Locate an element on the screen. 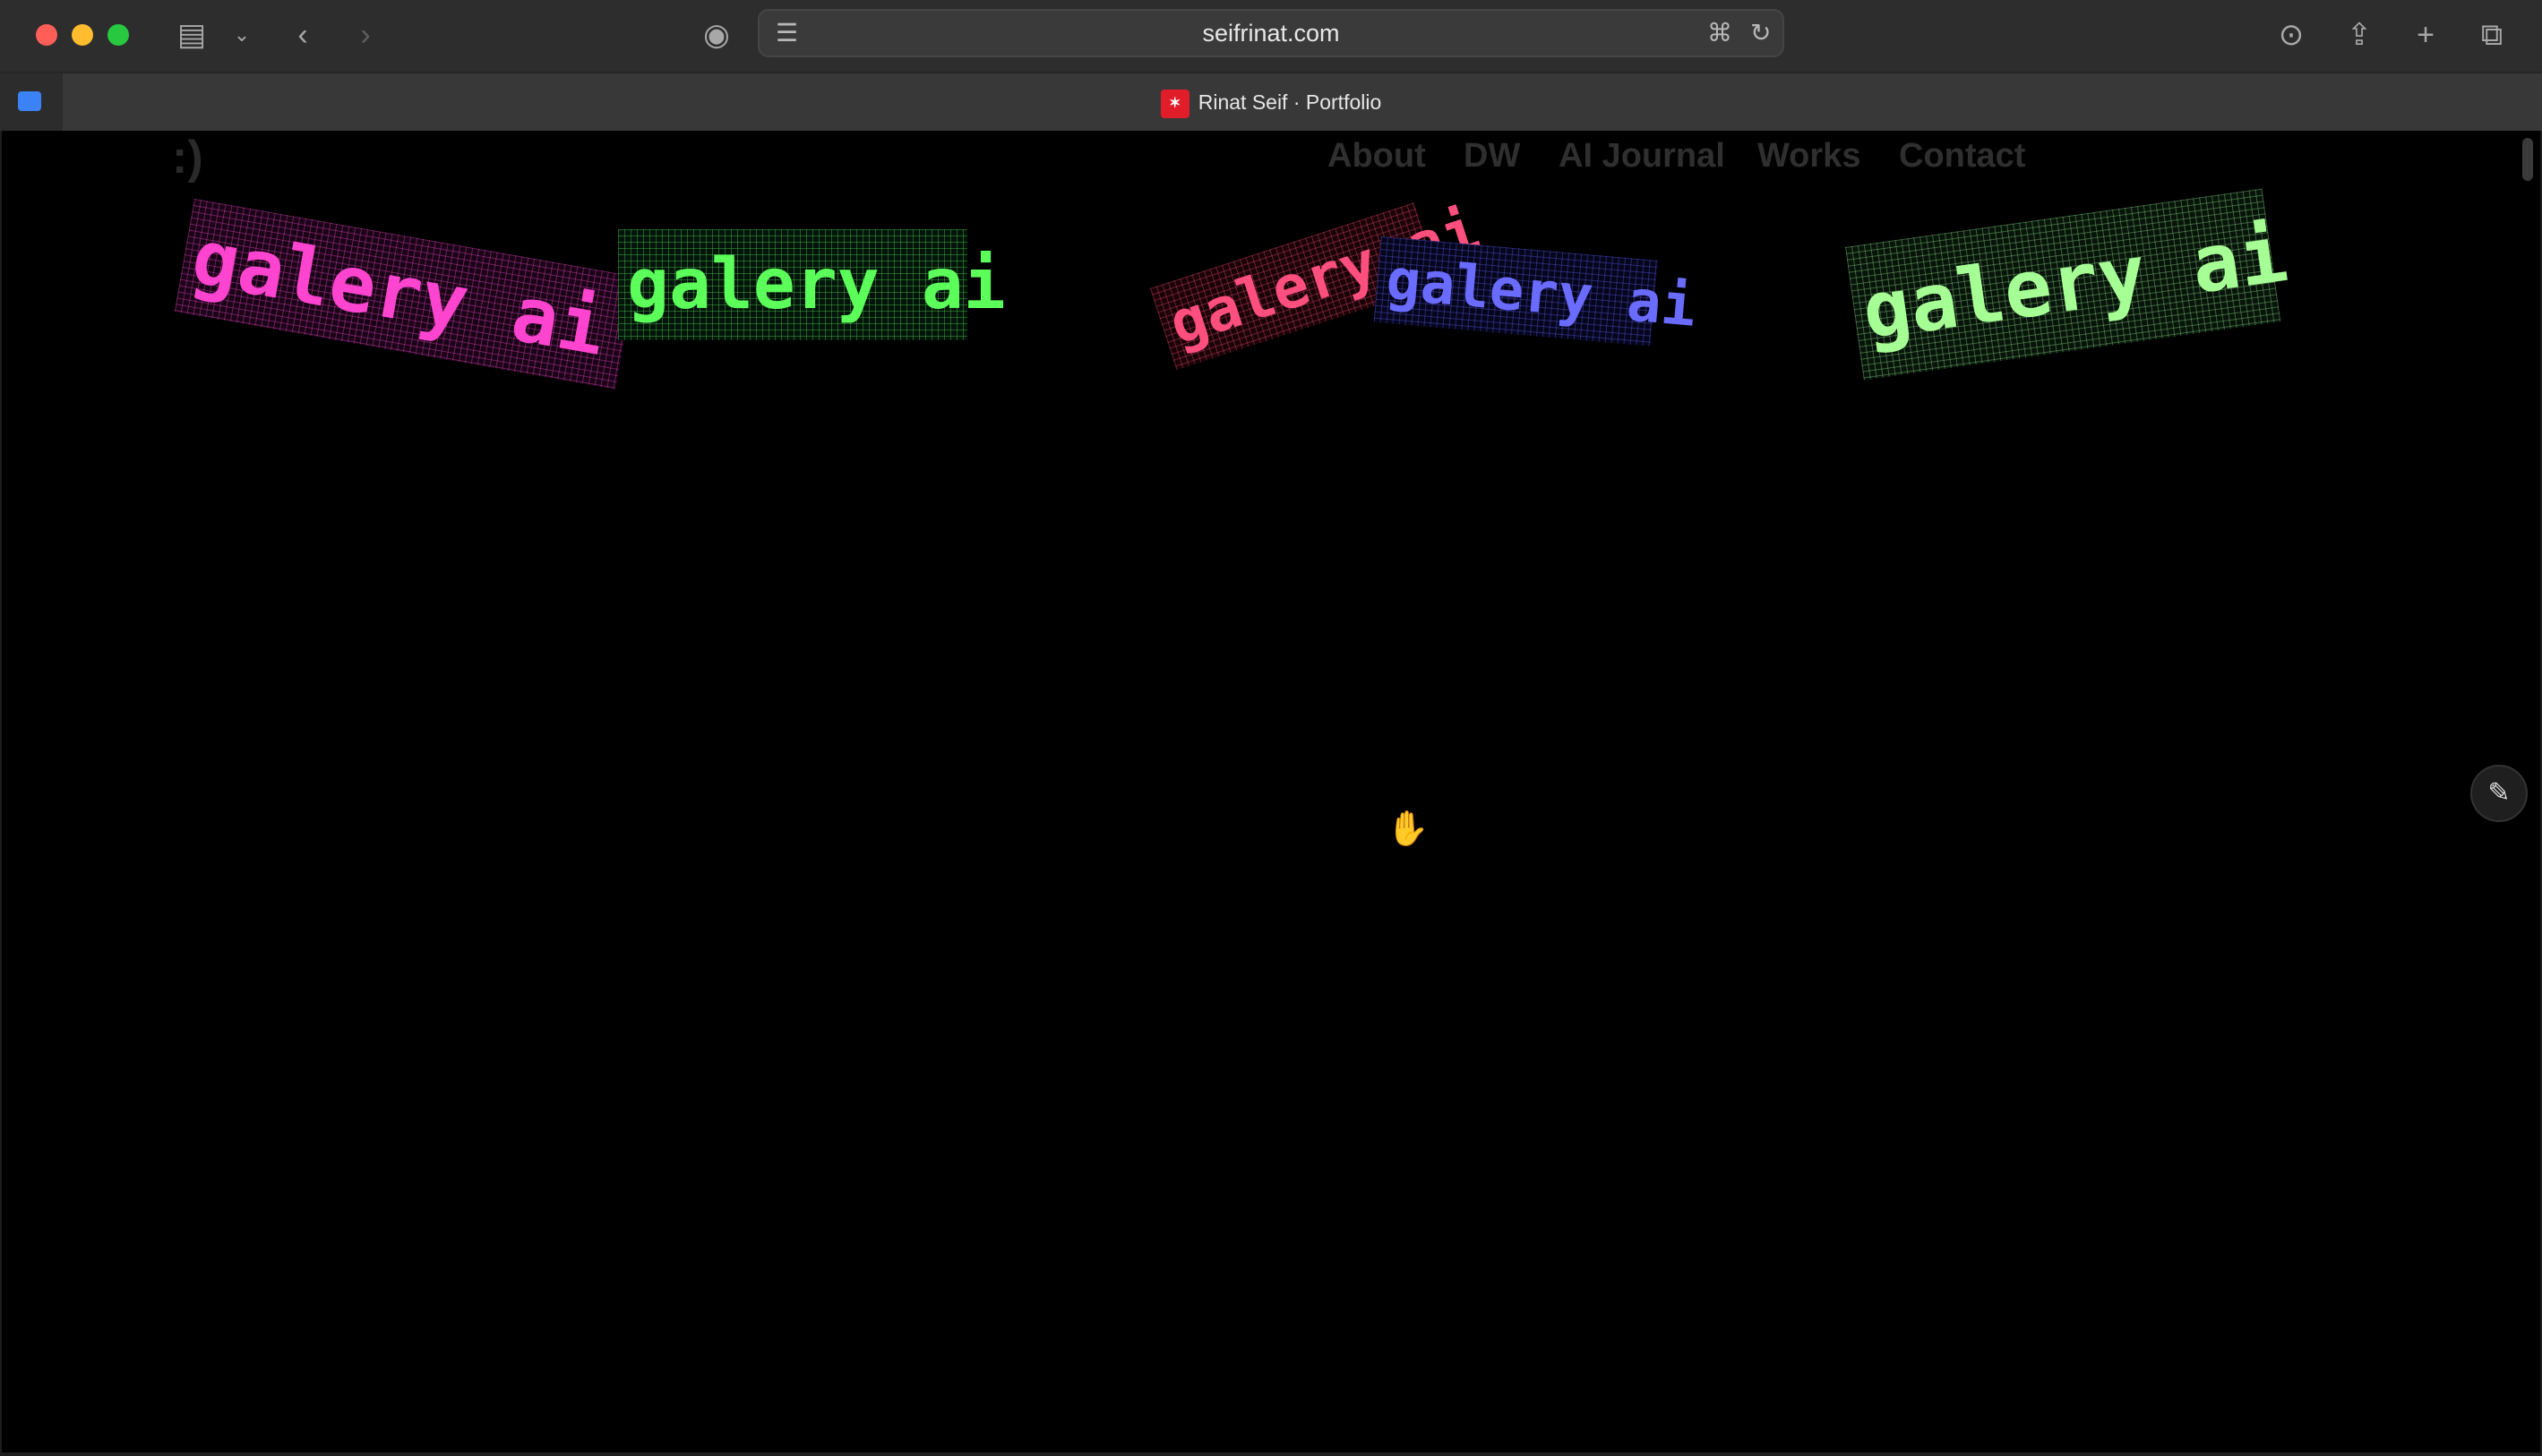 The image size is (2542, 1456). browser-toolbar: ▤ ⌄ ‹ › ◉ ☰ seifrinat.com ⌘ ↻ ⊙ ⇪ + ⧉ is located at coordinates (1271, 36).